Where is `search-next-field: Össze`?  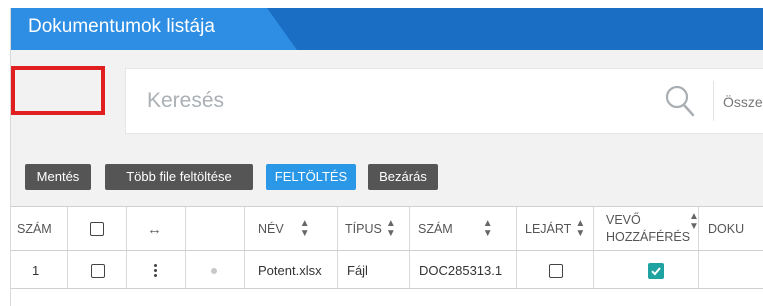
search-next-field: Össze is located at coordinates (743, 102).